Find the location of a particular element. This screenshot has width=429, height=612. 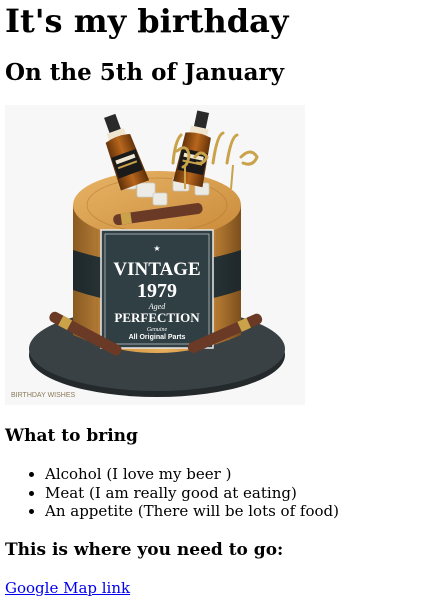

cake-text-genuine: Genuine is located at coordinates (157, 330).